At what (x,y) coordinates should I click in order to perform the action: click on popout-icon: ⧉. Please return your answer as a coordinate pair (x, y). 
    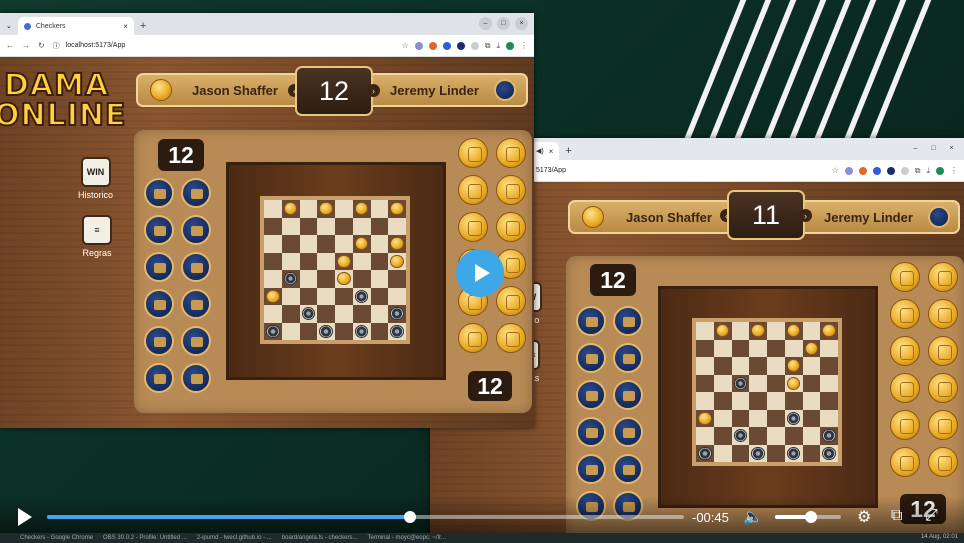
    Looking at the image, I should click on (896, 516).